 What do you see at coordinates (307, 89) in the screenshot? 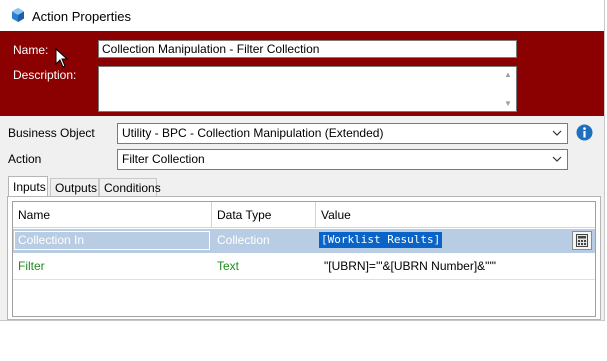
I see `description-field: ▲ ▼` at bounding box center [307, 89].